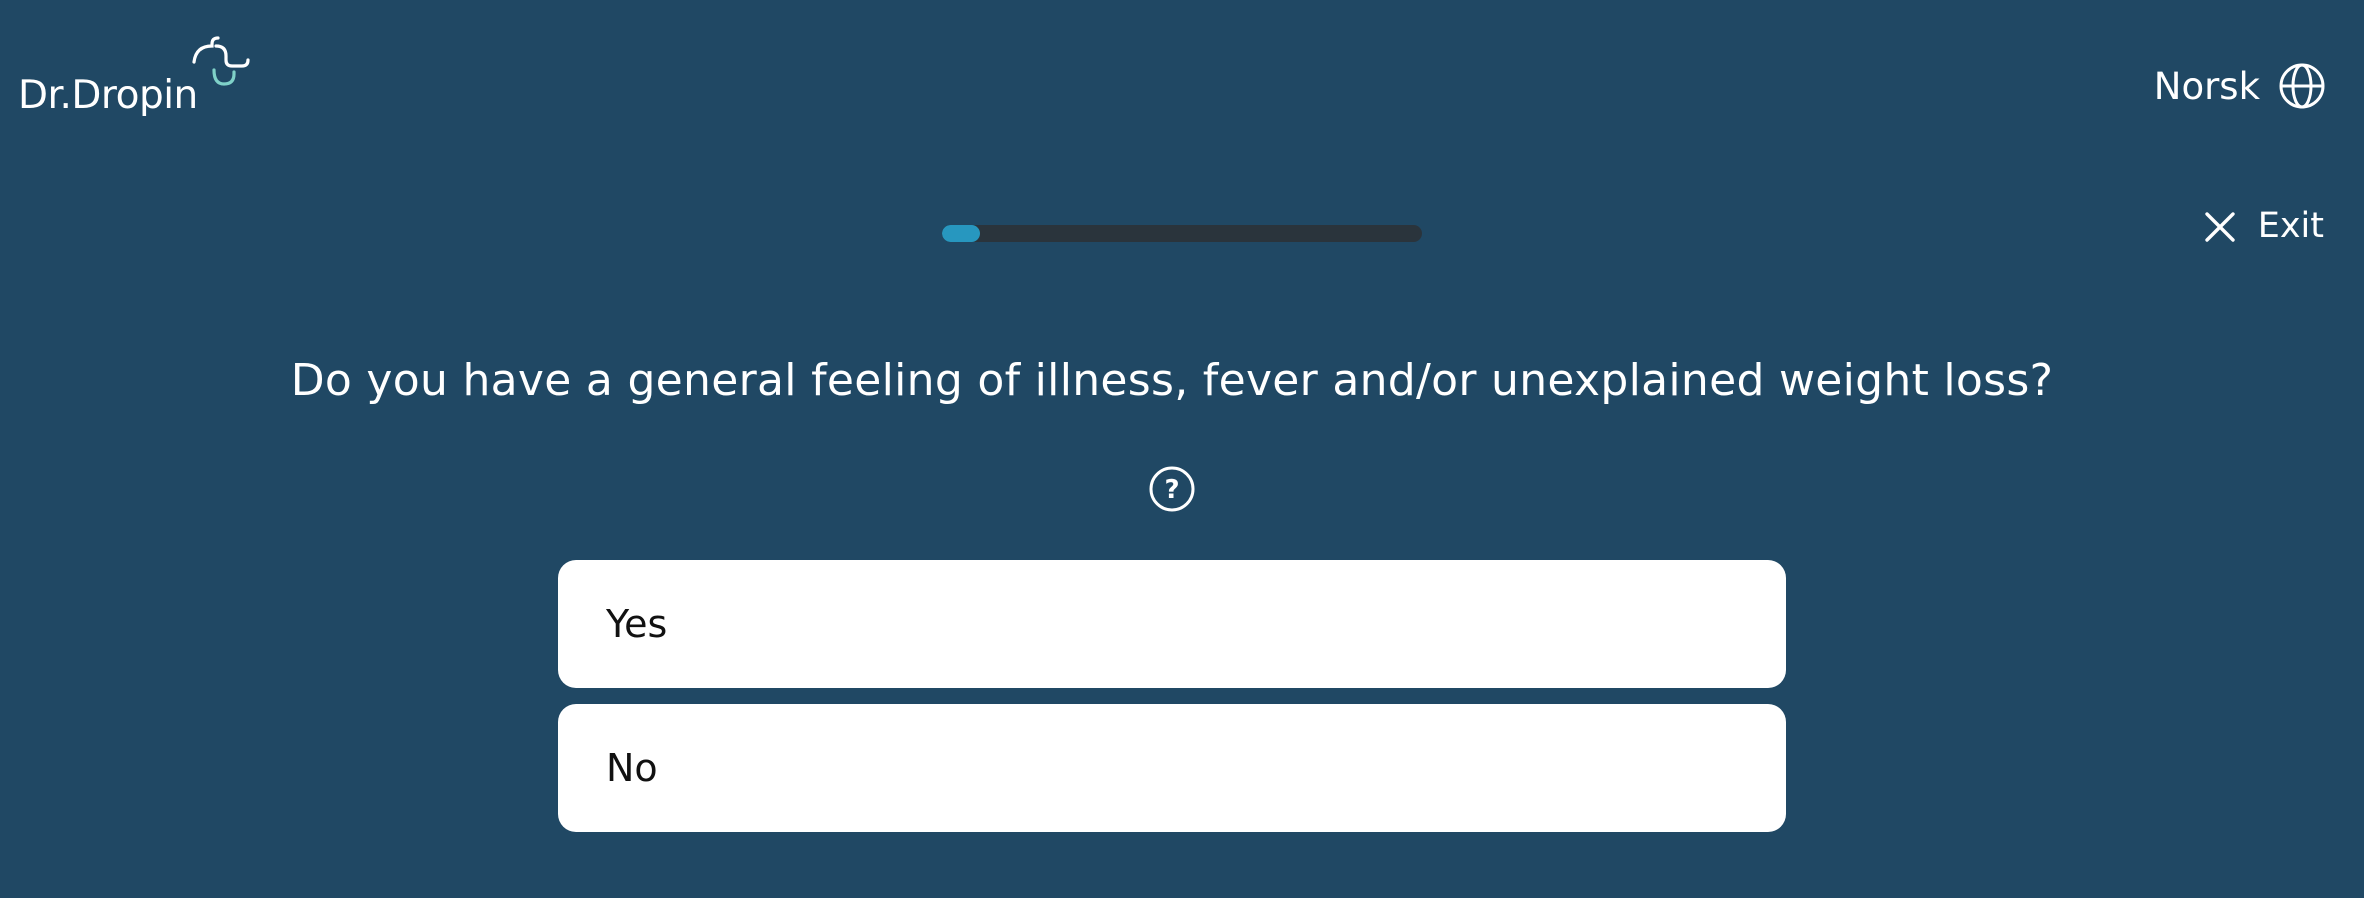  I want to click on logo: Dr.Dropin, so click(143, 78).